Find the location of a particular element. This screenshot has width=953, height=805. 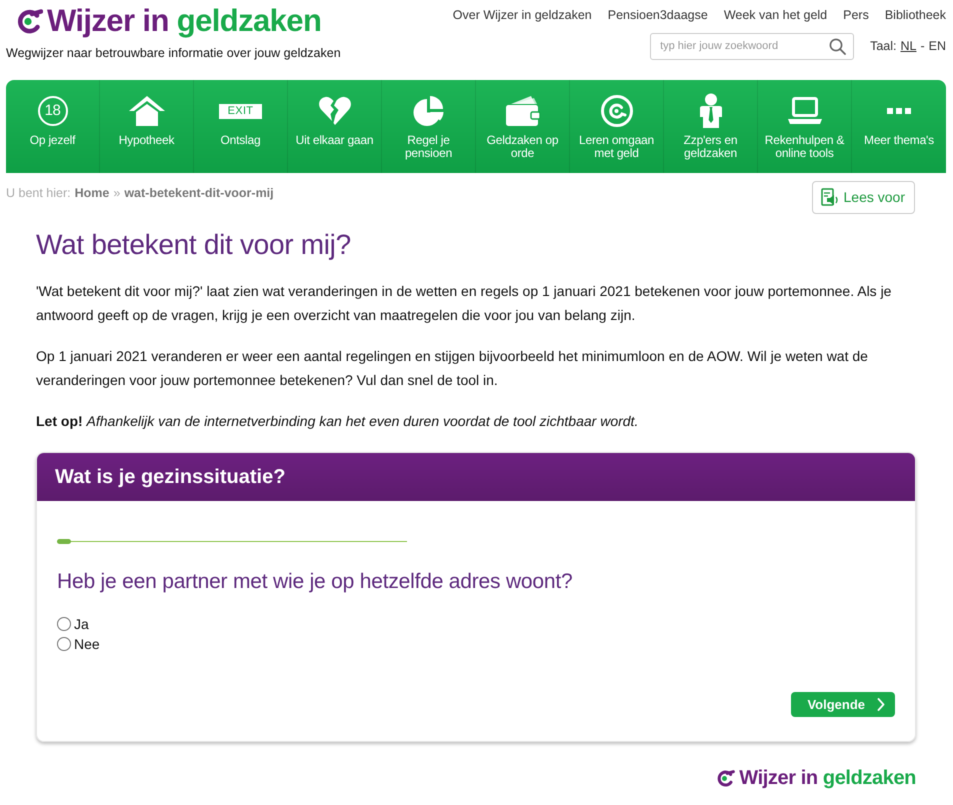

exit-sign: EXIT is located at coordinates (240, 111).